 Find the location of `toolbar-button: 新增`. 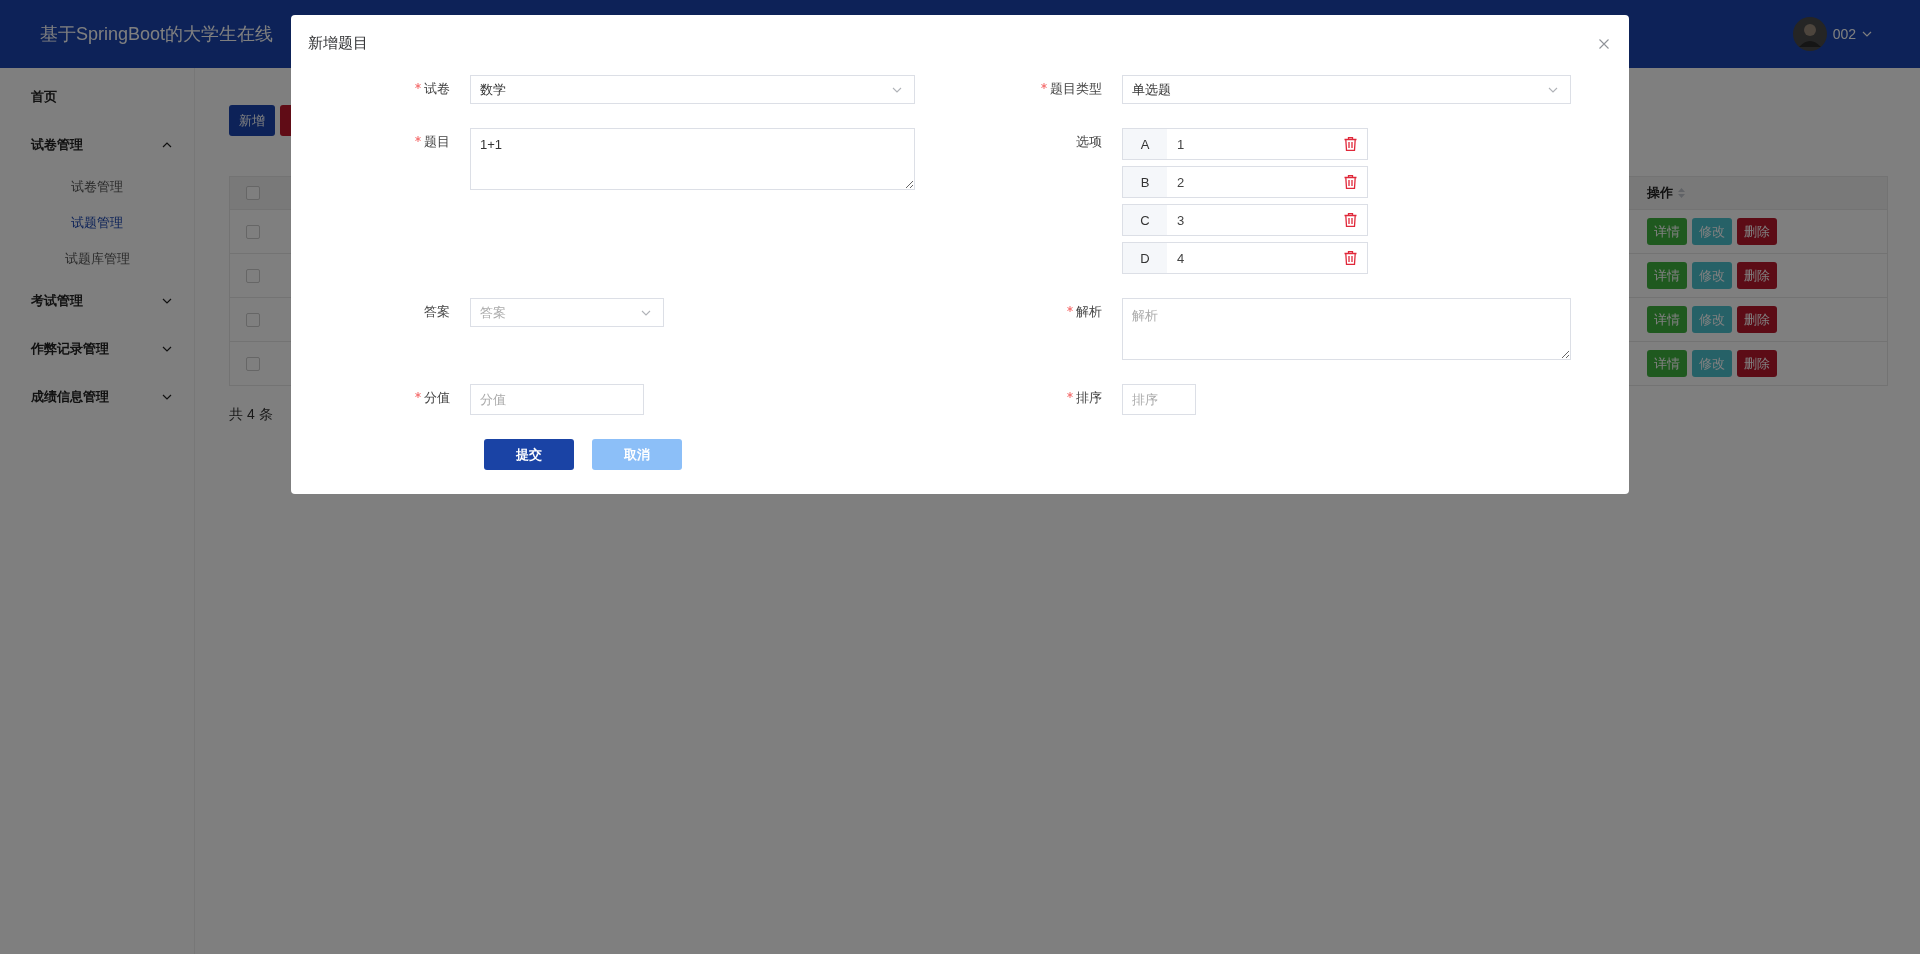

toolbar-button: 新增 is located at coordinates (252, 120).